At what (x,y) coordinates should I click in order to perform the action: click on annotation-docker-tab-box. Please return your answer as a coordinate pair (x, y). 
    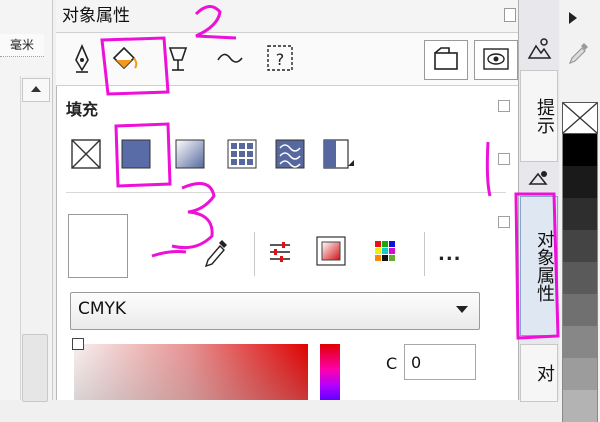
    Looking at the image, I should click on (537, 266).